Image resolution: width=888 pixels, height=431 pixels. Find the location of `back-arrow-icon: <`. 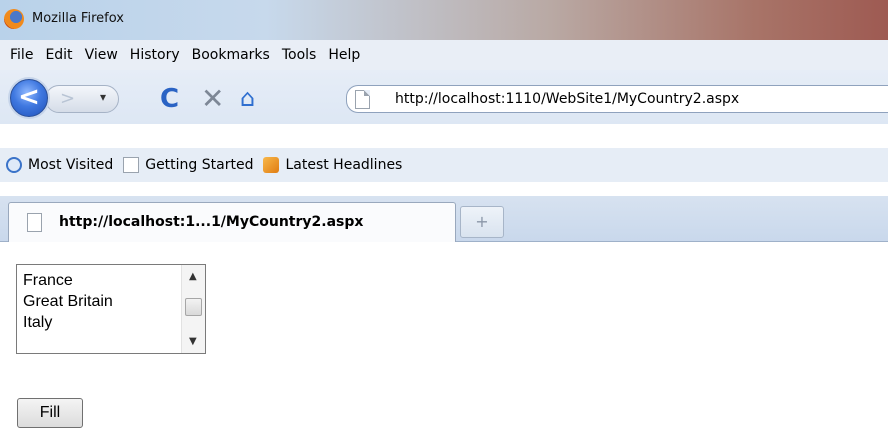

back-arrow-icon: < is located at coordinates (29, 97).